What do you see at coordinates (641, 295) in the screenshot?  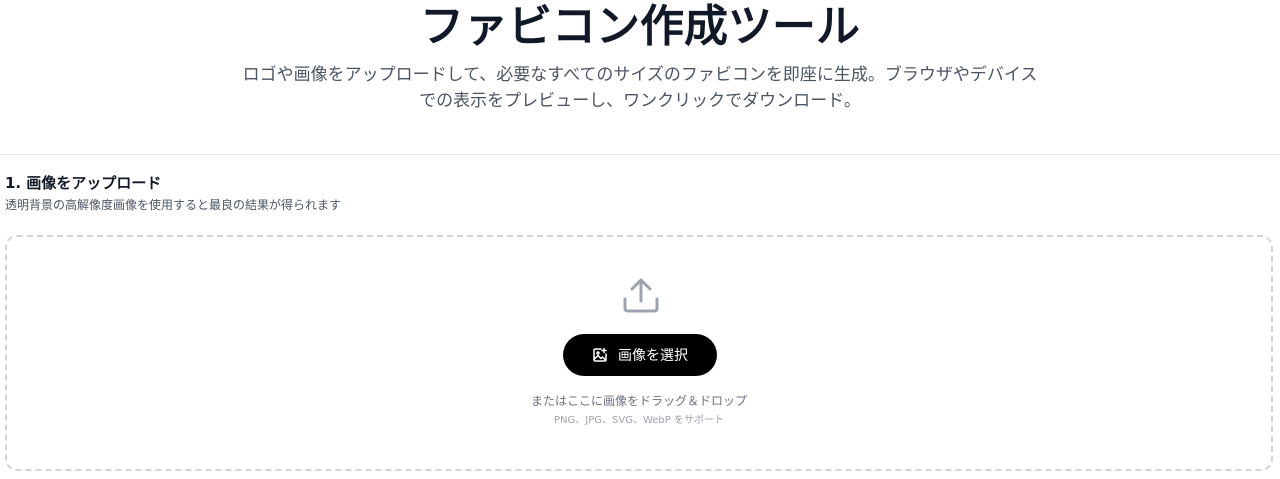 I see `upload-icon` at bounding box center [641, 295].